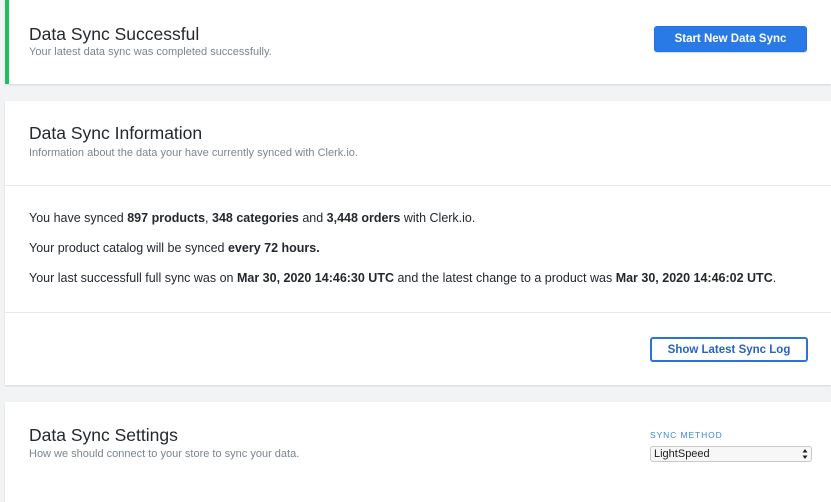 Image resolution: width=831 pixels, height=502 pixels. What do you see at coordinates (363, 218) in the screenshot?
I see `orders-count: 3,448 orders` at bounding box center [363, 218].